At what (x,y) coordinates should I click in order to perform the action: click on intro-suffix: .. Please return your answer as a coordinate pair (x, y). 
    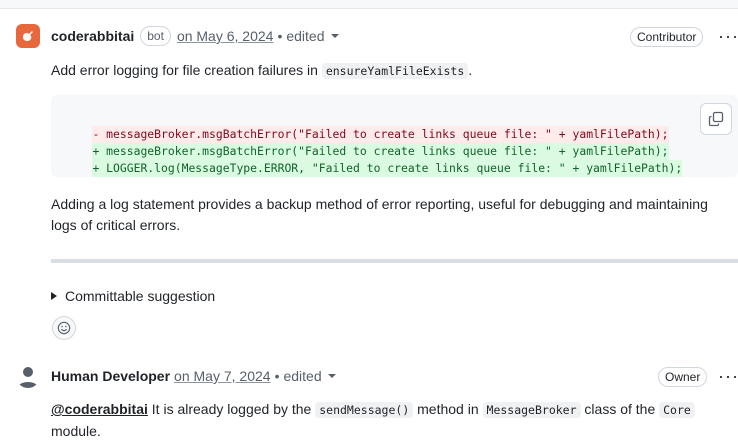
    Looking at the image, I should click on (470, 70).